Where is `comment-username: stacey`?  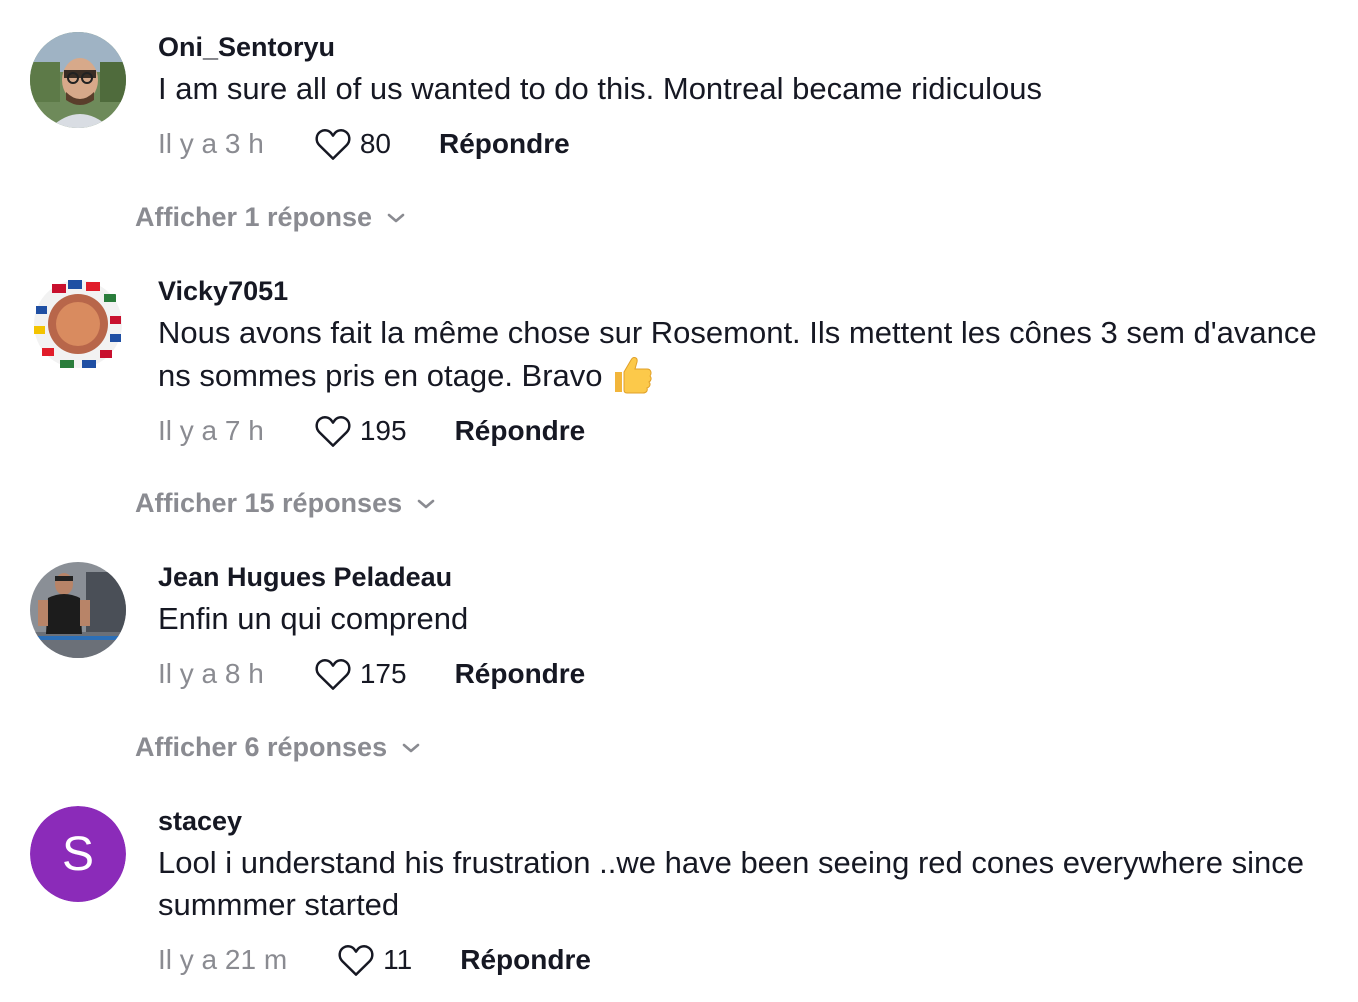 comment-username: stacey is located at coordinates (738, 821).